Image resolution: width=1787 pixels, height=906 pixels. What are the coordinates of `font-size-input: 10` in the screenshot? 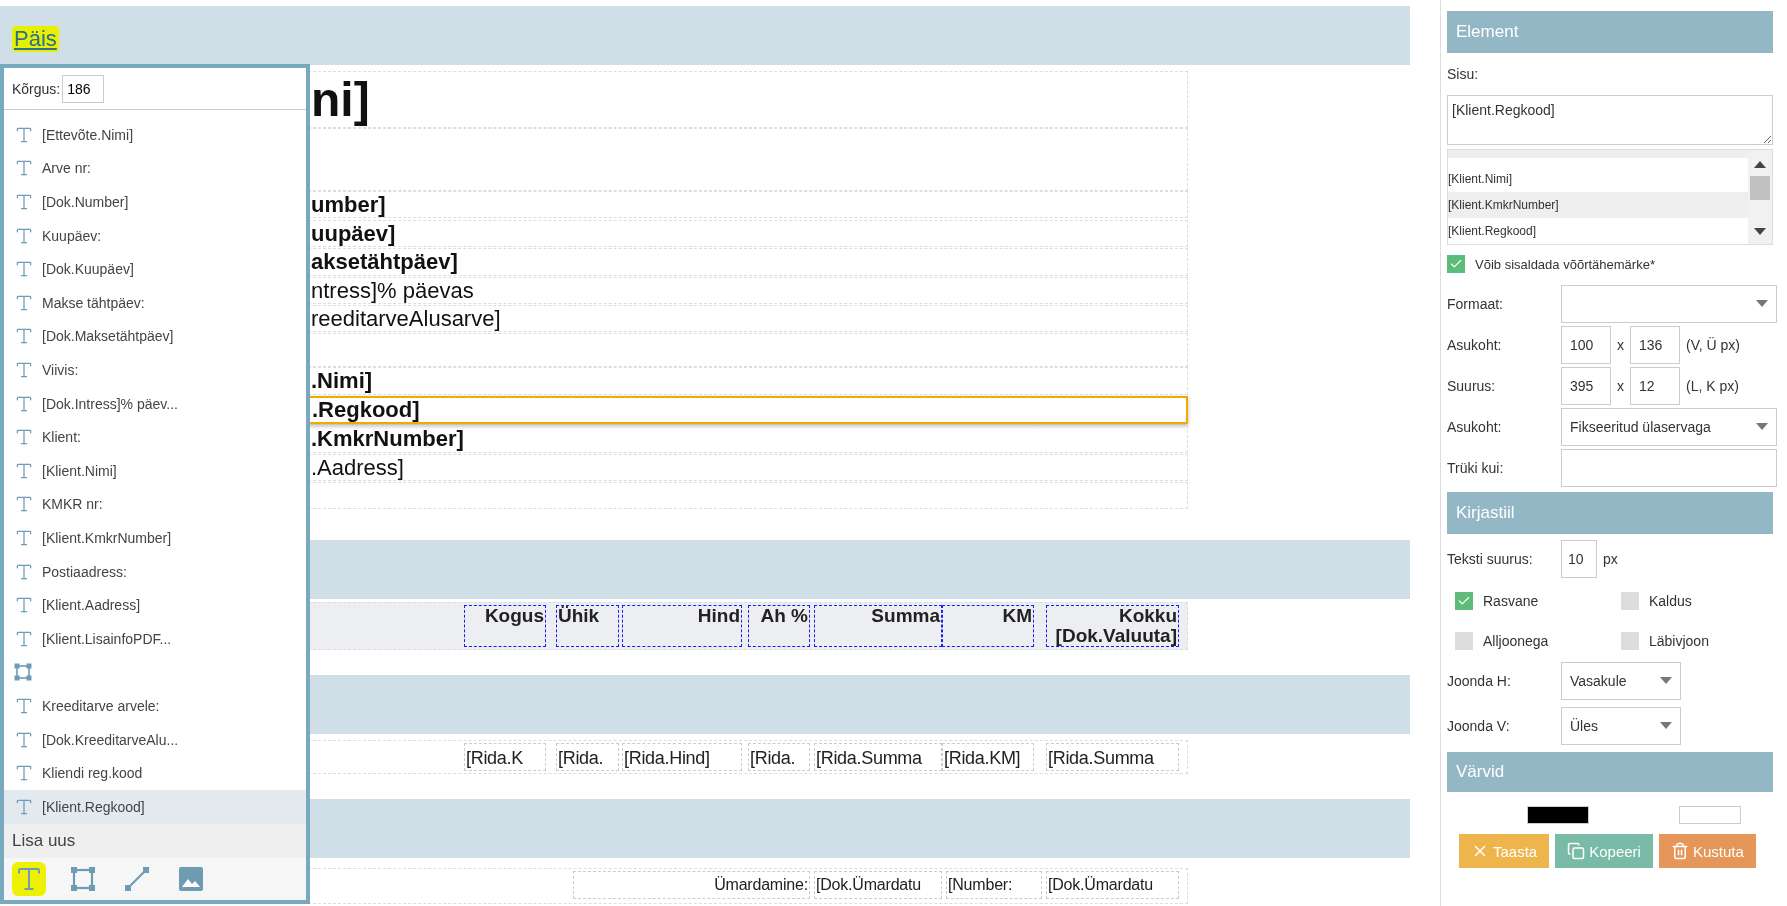 It's located at (1579, 559).